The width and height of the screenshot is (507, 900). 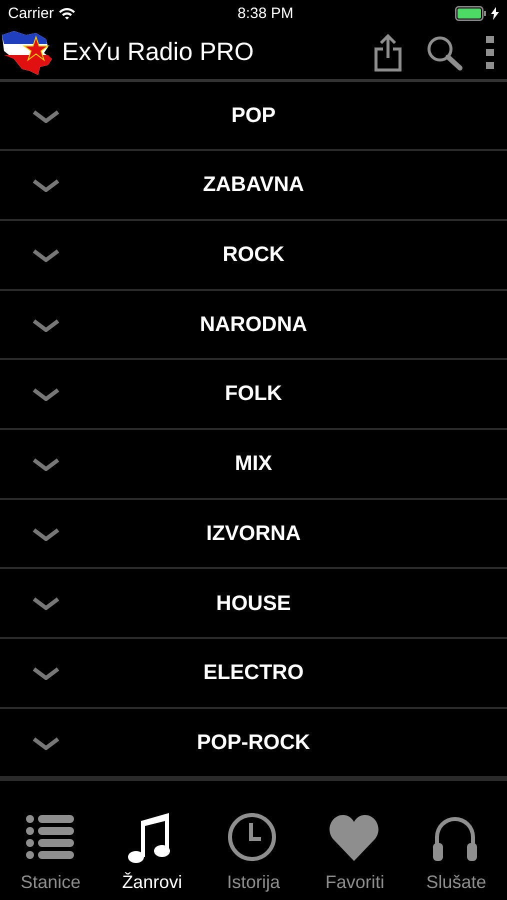 I want to click on carrier-label: Carrier, so click(x=31, y=14).